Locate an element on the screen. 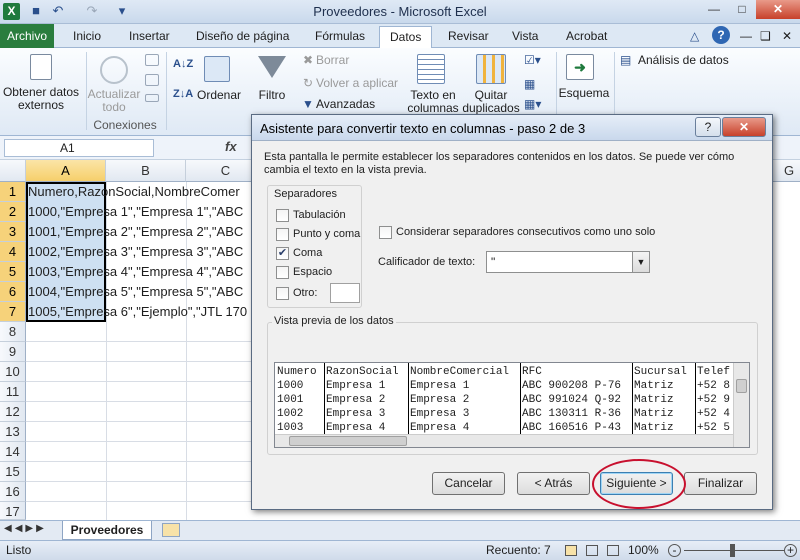 Image resolution: width=800 pixels, height=560 pixels. checkbox-tab is located at coordinates (282, 215).